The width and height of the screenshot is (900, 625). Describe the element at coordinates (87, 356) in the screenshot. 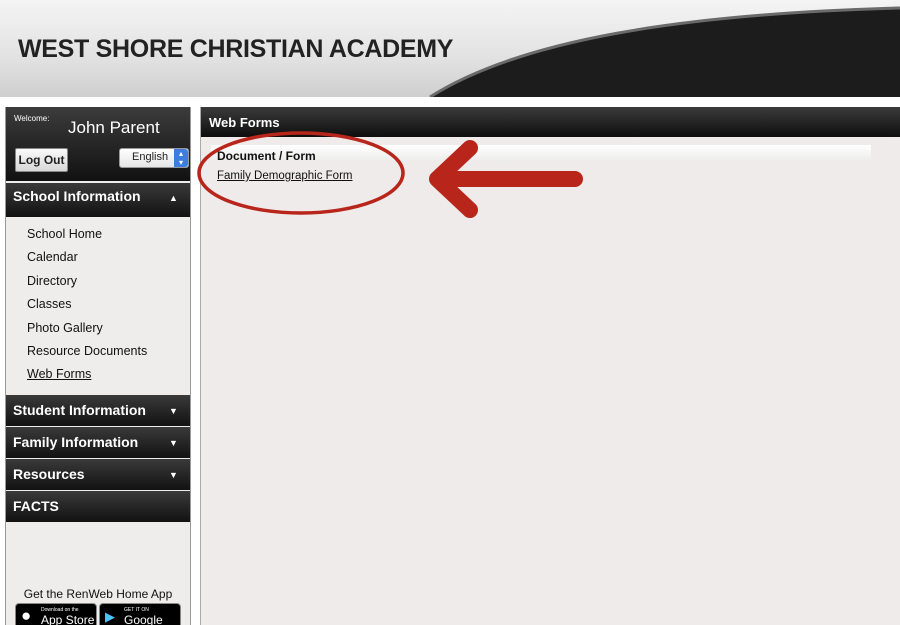

I see `menu-item-resource-documents: Resource Documents` at that location.